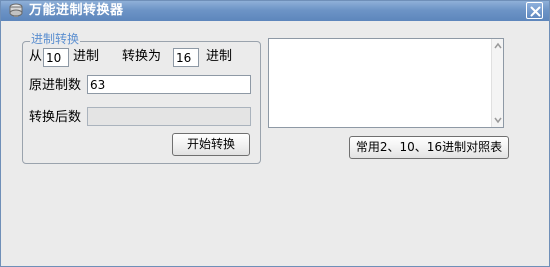 The width and height of the screenshot is (550, 267). I want to click on window-title: 万能进制转换器, so click(76, 10).